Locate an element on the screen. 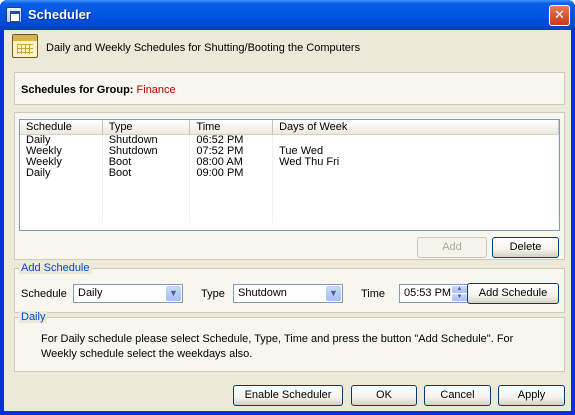  type-select: Shutdown ▼ is located at coordinates (288, 293).